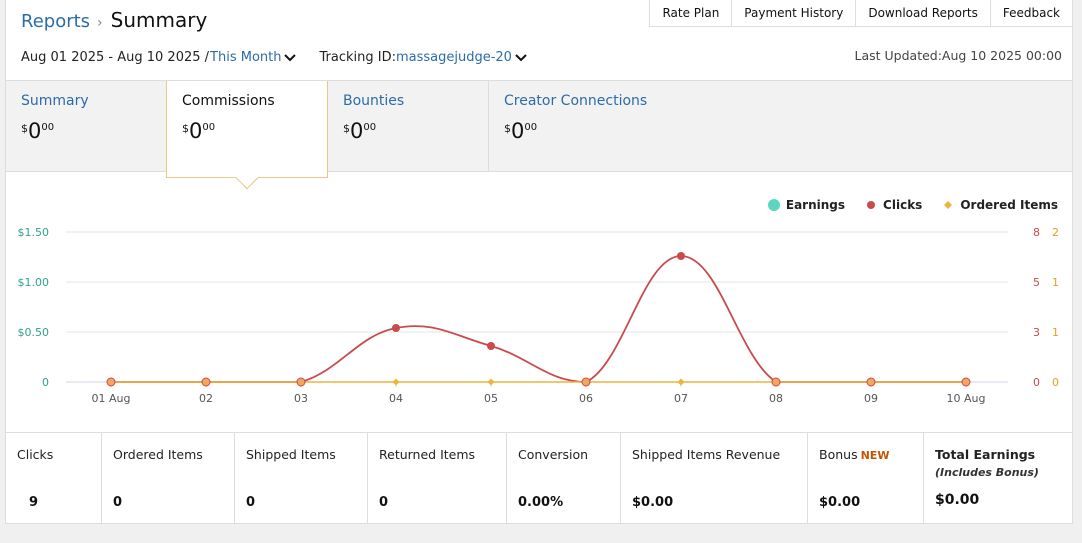 The image size is (1082, 543). What do you see at coordinates (491, 398) in the screenshot?
I see `x-axis-tick-label: 05` at bounding box center [491, 398].